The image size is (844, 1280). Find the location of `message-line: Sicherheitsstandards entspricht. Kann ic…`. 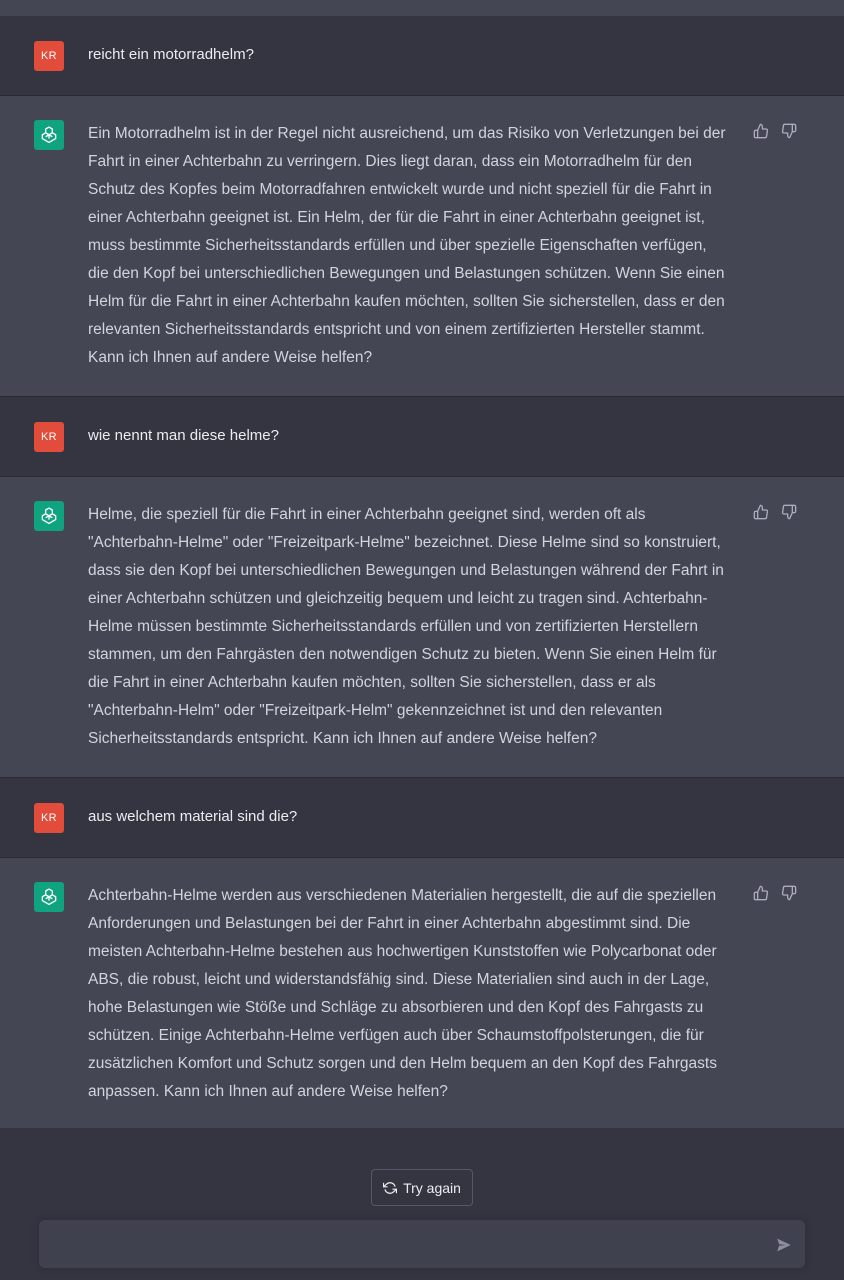

message-line: Sicherheitsstandards entspricht. Kann ic… is located at coordinates (342, 738).